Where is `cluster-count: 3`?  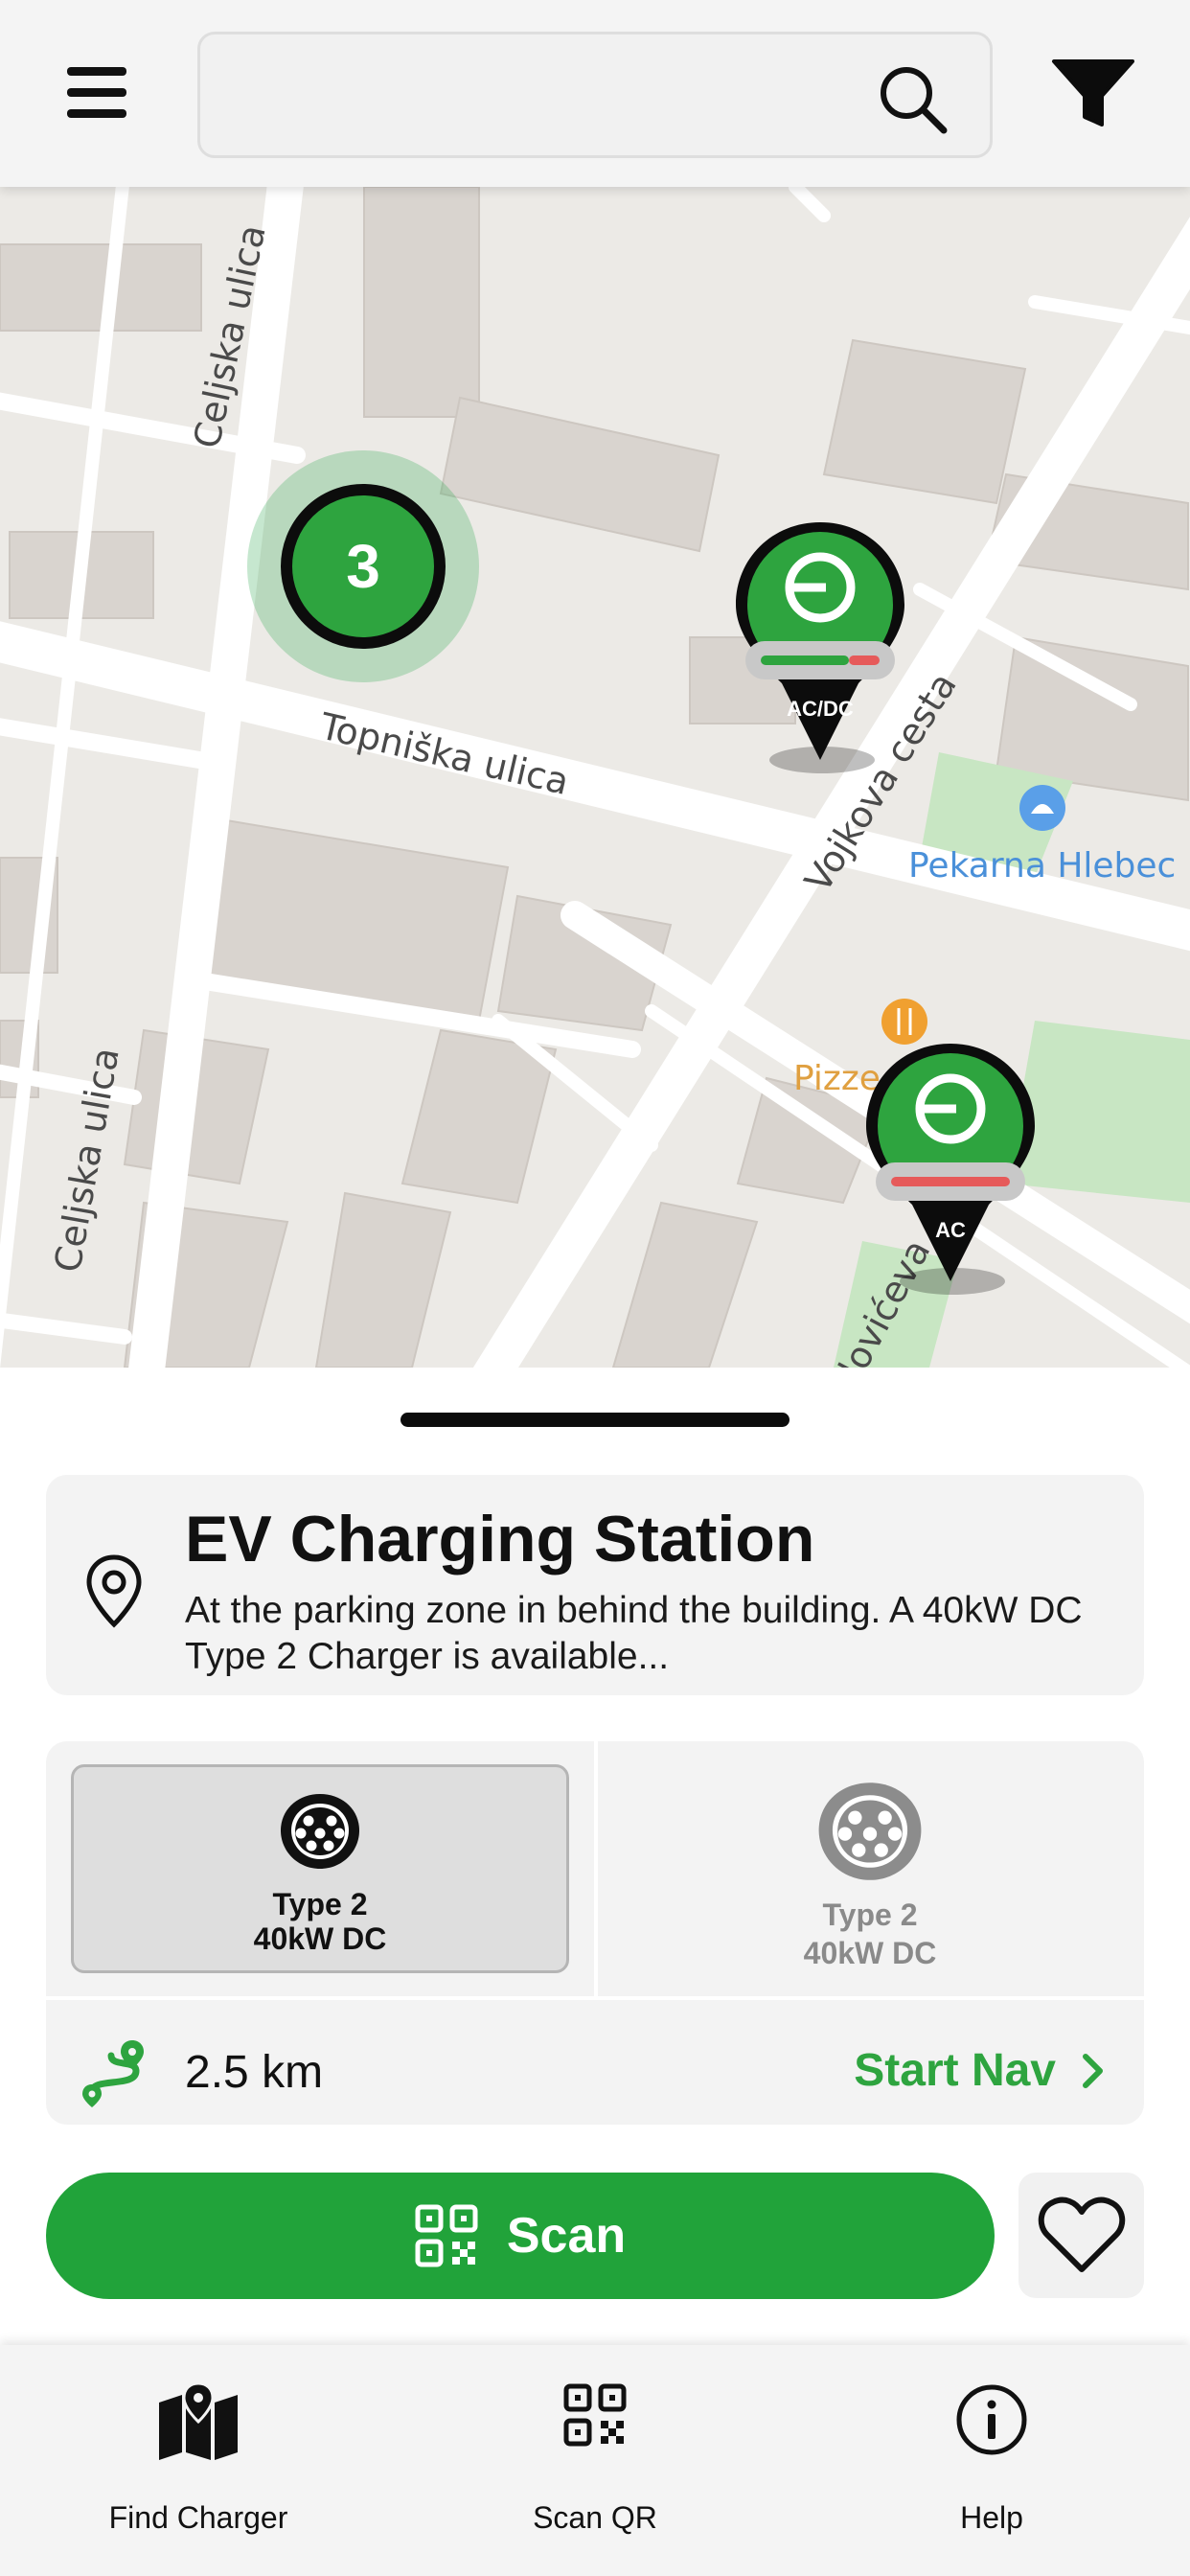
cluster-count: 3 is located at coordinates (364, 566).